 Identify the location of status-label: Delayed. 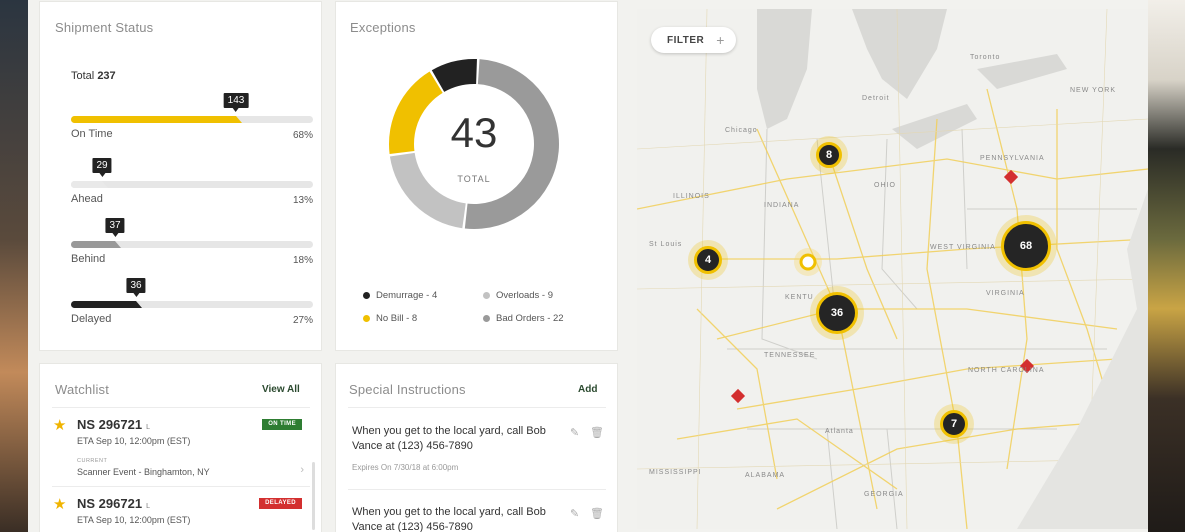
(91, 319).